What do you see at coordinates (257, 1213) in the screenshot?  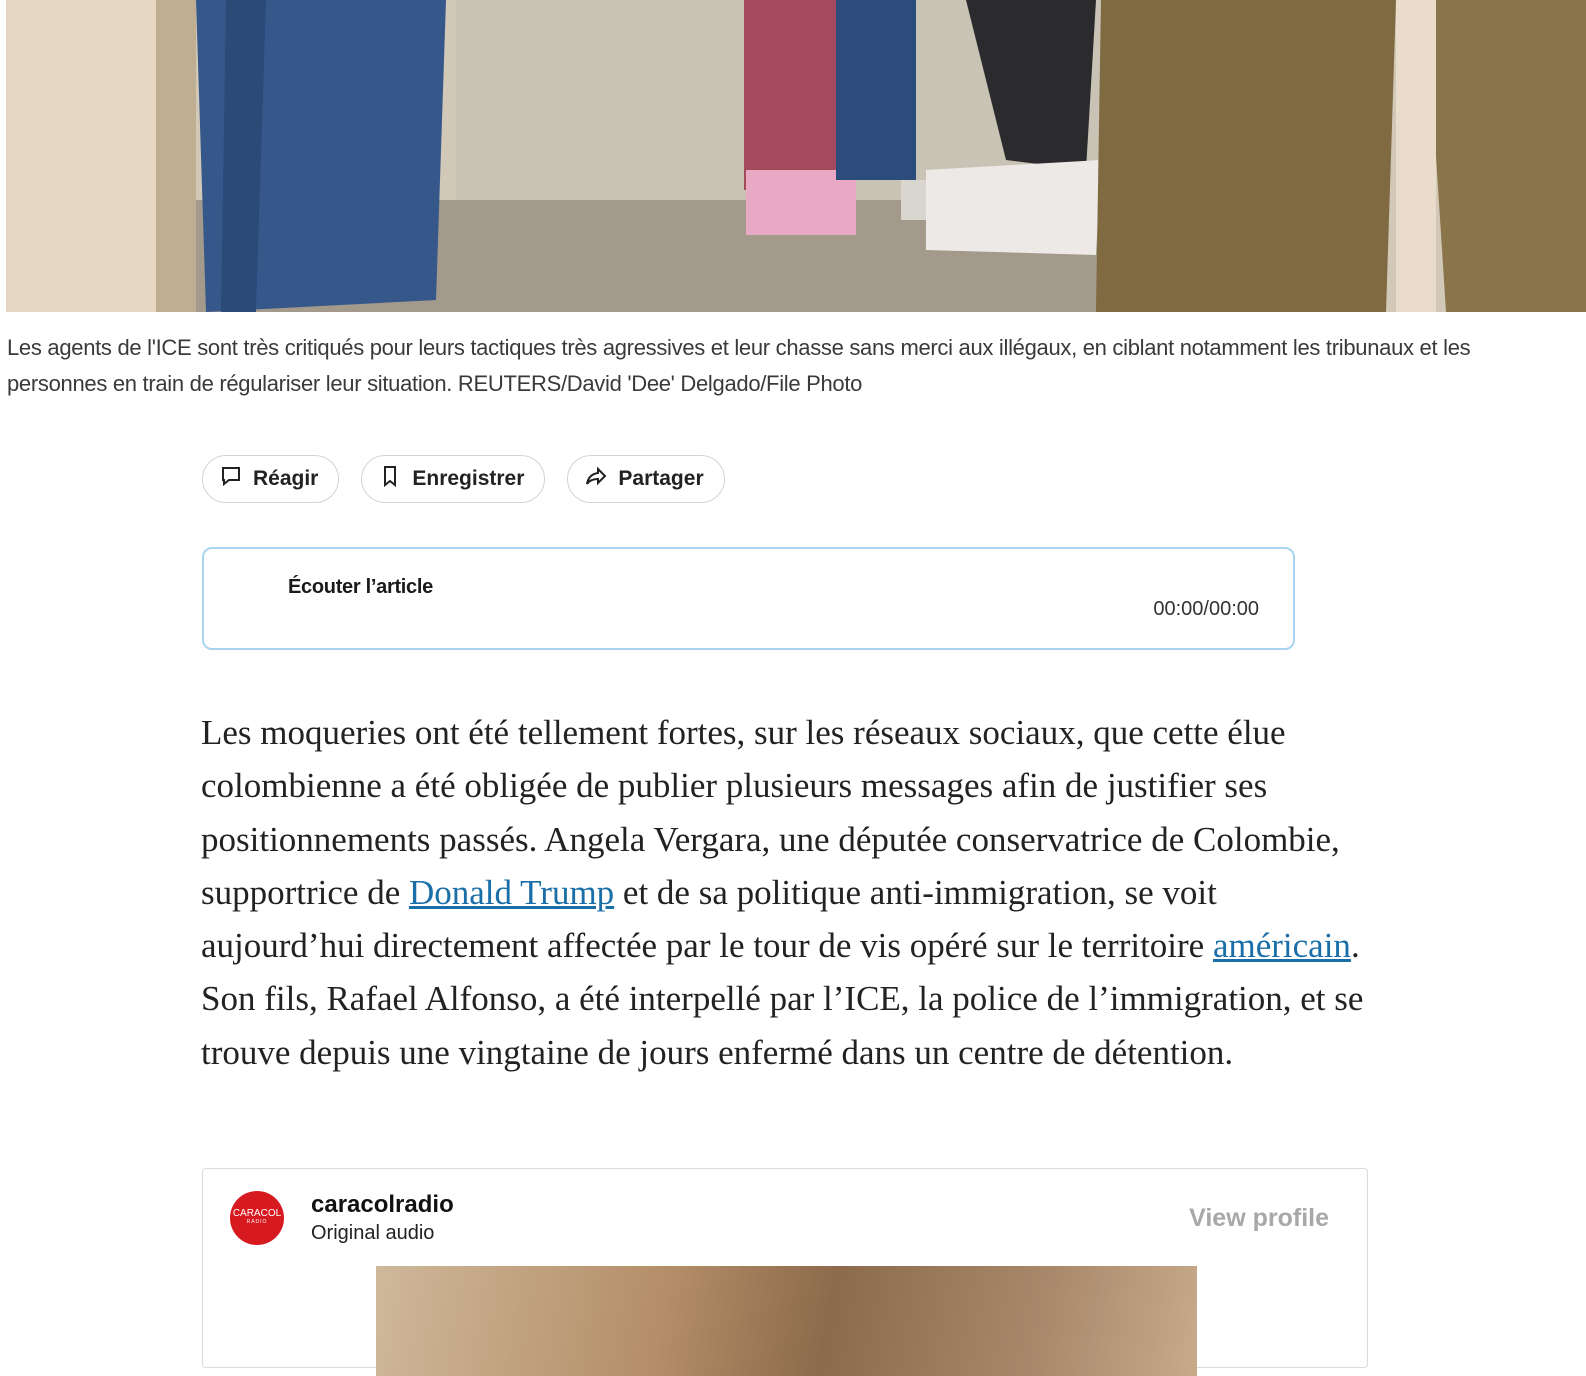 I see `avatar-text: CARACOL` at bounding box center [257, 1213].